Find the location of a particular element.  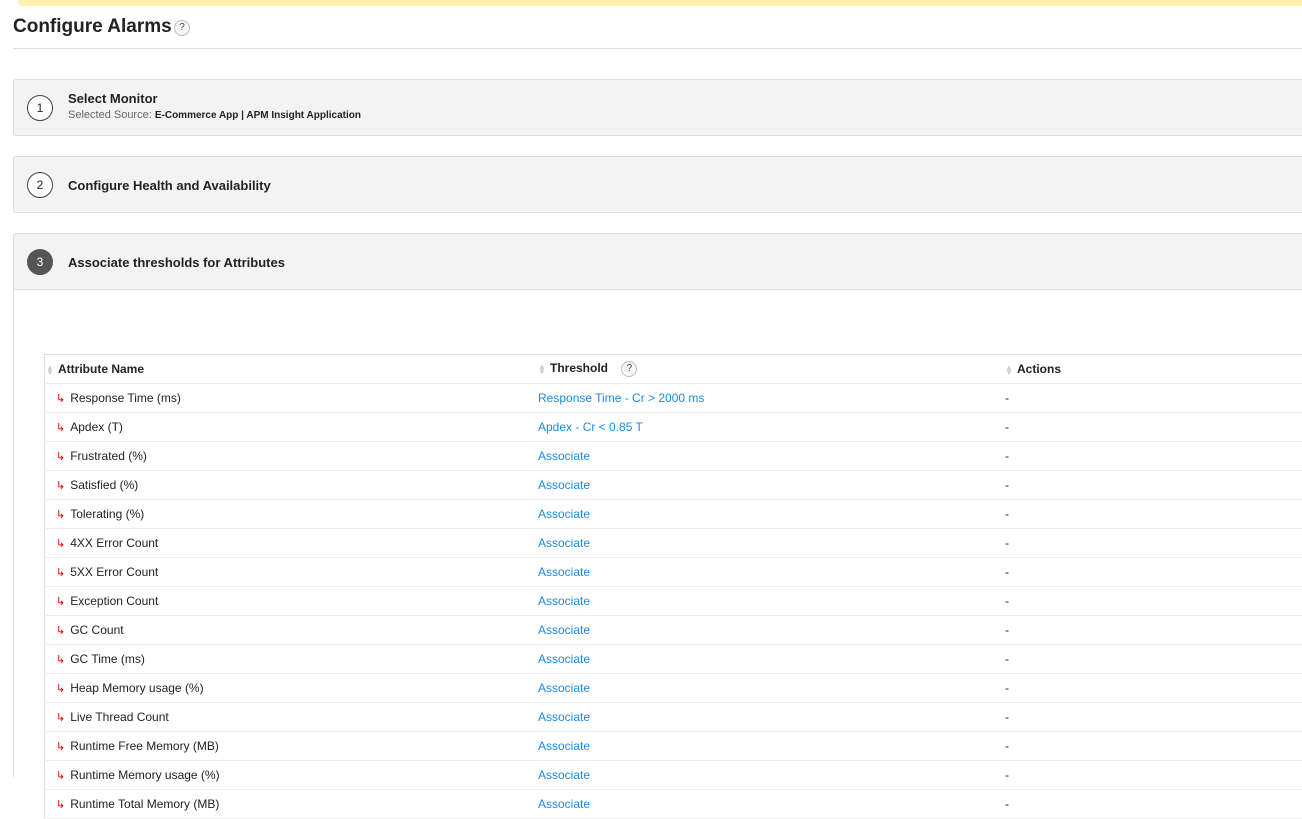

attribute-name: ↳Heap Memory usage (%) is located at coordinates (291, 688).